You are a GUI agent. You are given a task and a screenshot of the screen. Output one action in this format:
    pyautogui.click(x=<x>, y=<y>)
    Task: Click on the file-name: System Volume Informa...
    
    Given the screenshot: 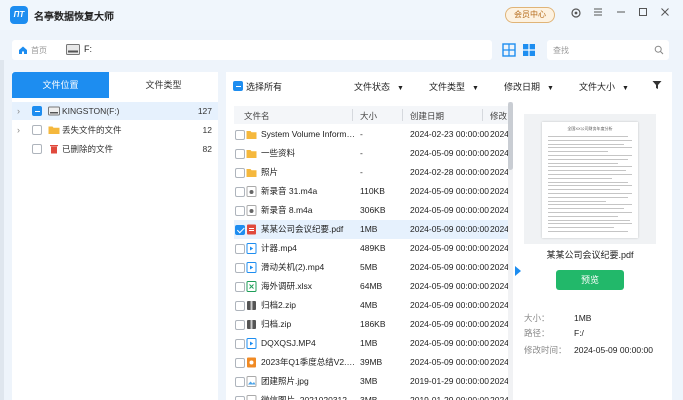 What is the action you would take?
    pyautogui.click(x=309, y=134)
    